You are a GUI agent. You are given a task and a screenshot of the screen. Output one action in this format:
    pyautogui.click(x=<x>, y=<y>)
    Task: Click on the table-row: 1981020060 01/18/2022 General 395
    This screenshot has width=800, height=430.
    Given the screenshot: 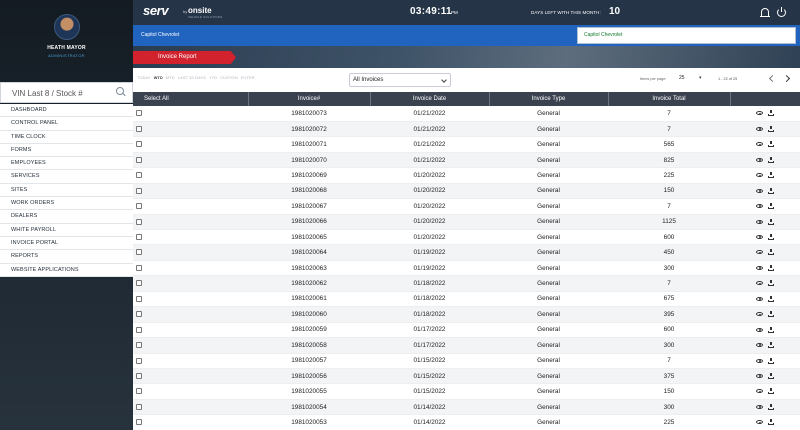 What is the action you would take?
    pyautogui.click(x=466, y=314)
    